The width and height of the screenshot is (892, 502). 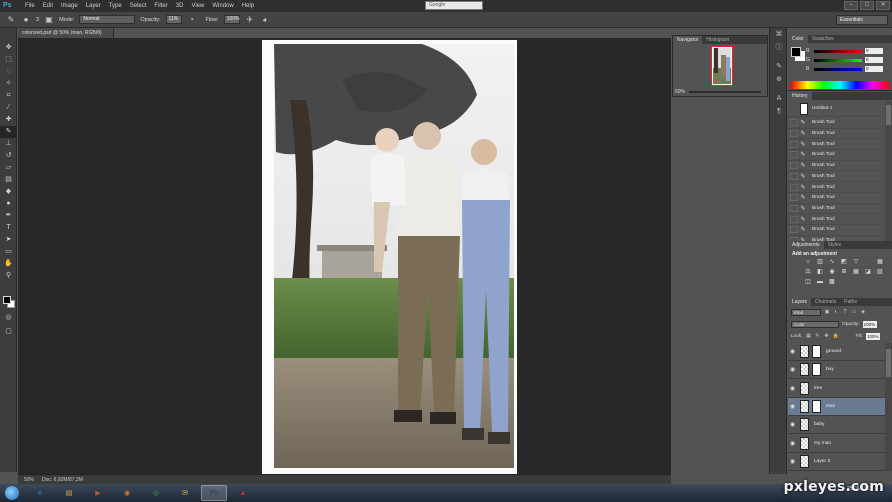 What do you see at coordinates (222, 6) in the screenshot?
I see `menu-window: Window` at bounding box center [222, 6].